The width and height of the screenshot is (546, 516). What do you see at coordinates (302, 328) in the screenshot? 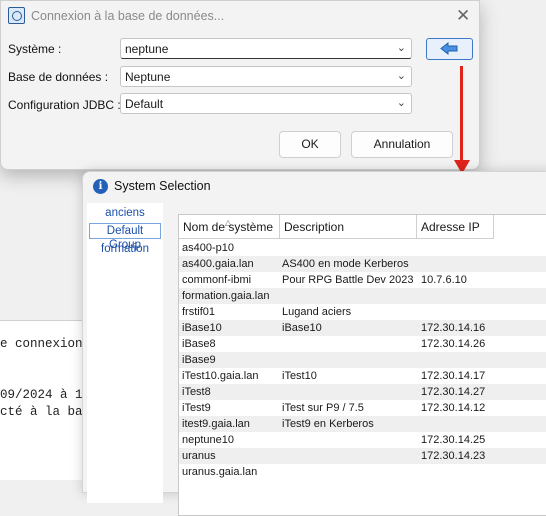
I see `cell-description: iBase10` at bounding box center [302, 328].